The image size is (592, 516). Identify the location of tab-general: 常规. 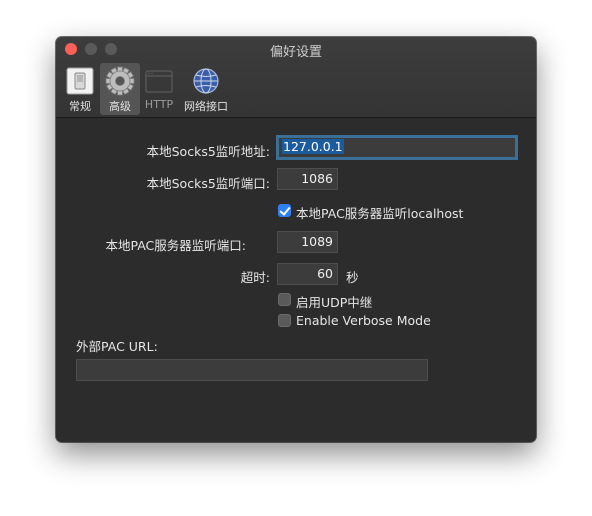
(80, 89).